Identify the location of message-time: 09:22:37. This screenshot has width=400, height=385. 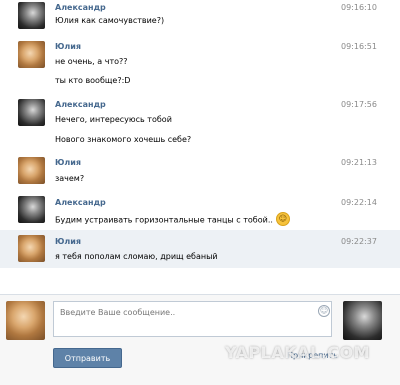
(359, 241).